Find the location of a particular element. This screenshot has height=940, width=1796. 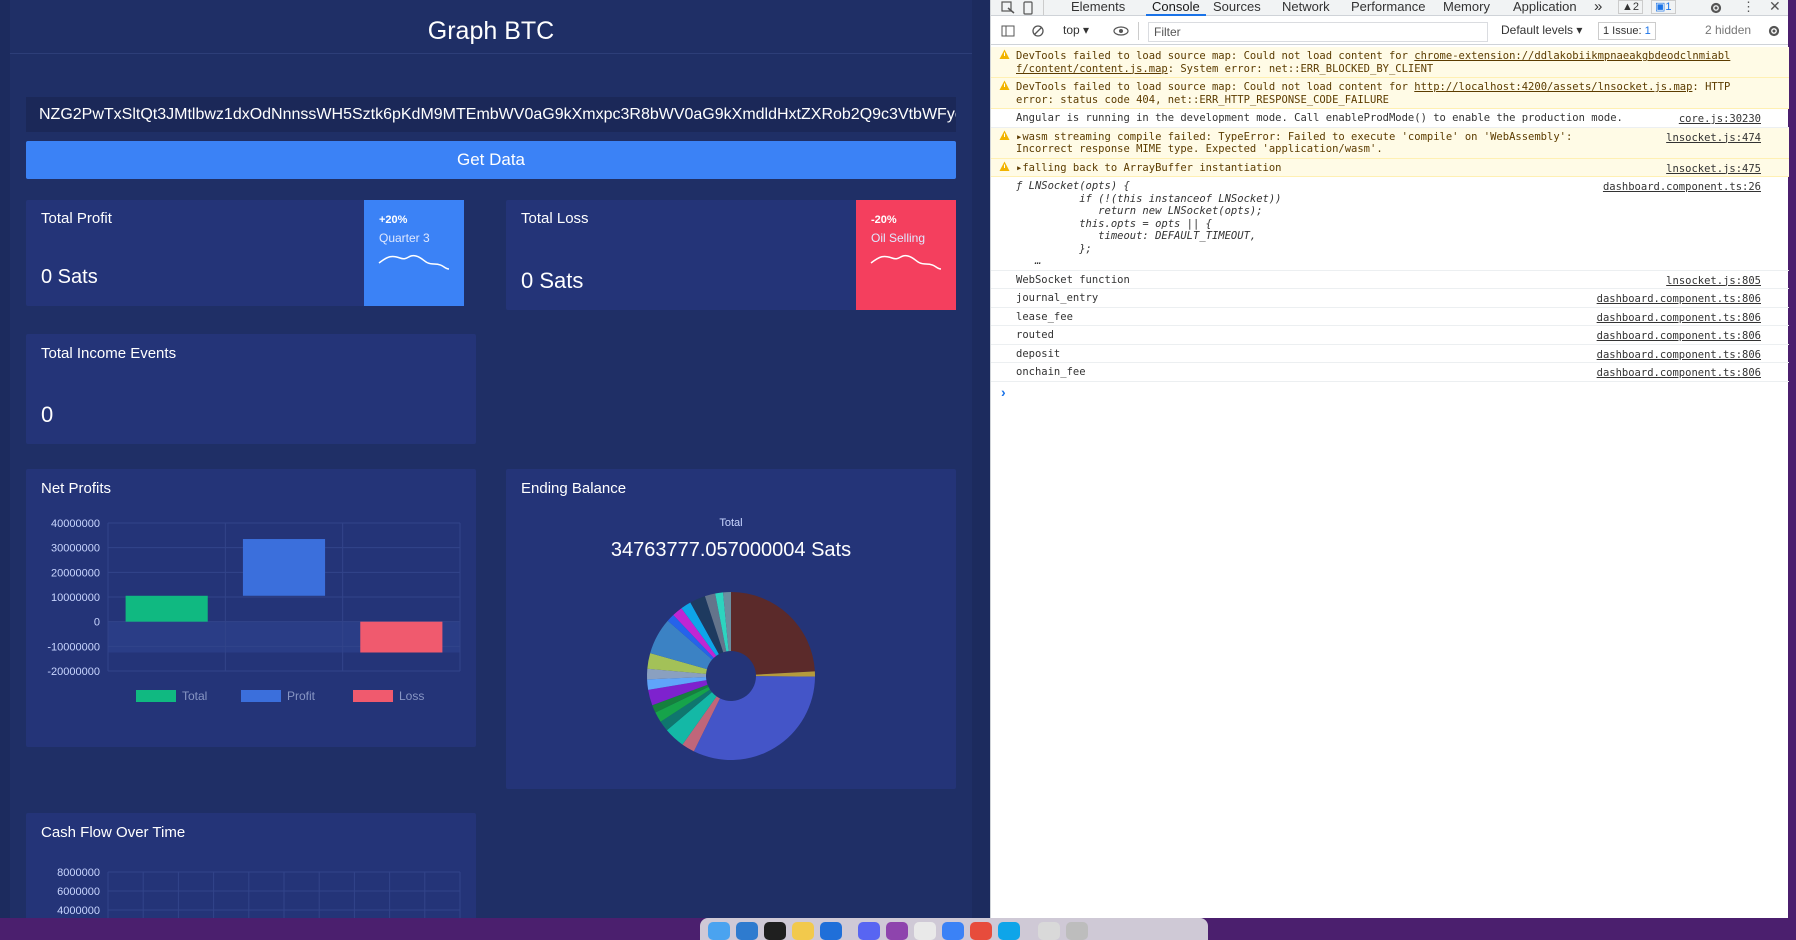

vscode-icon is located at coordinates (747, 931).